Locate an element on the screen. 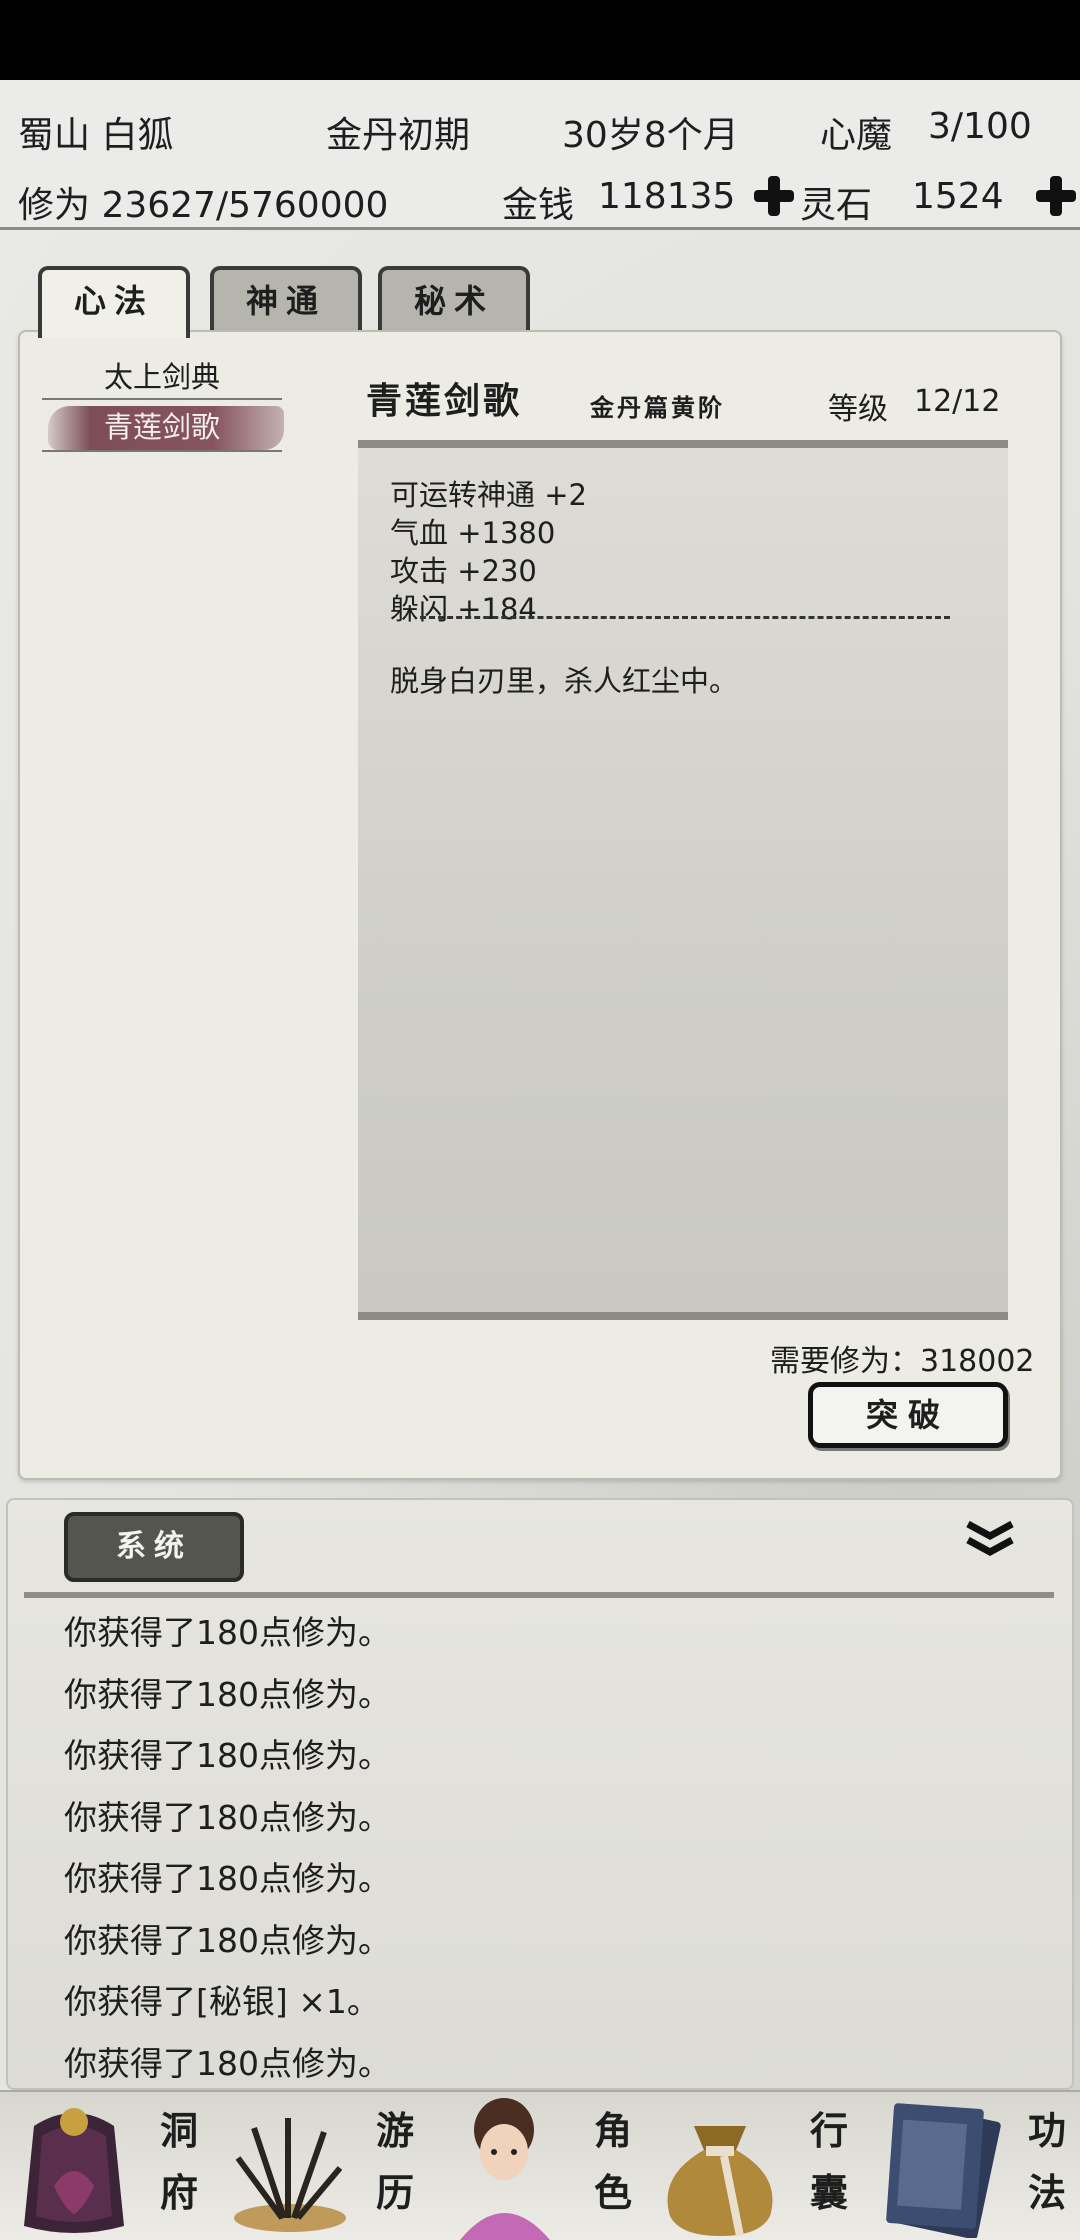 The height and width of the screenshot is (2240, 1080). effect-line: 气血 +1380 is located at coordinates (473, 533).